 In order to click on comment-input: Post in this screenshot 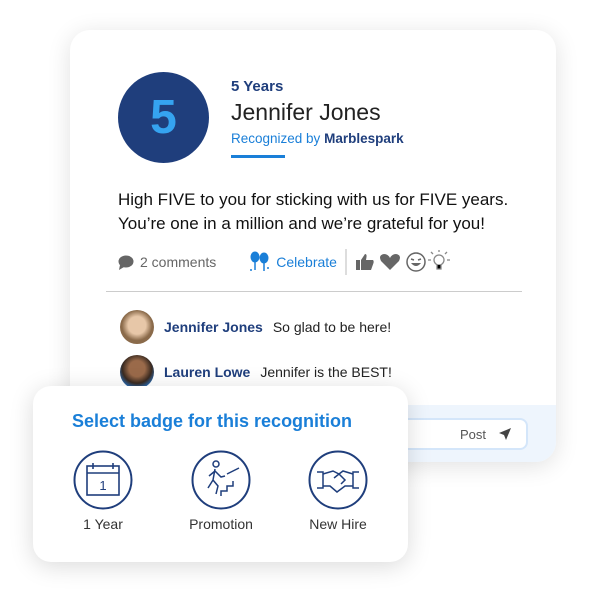, I will do `click(464, 434)`.